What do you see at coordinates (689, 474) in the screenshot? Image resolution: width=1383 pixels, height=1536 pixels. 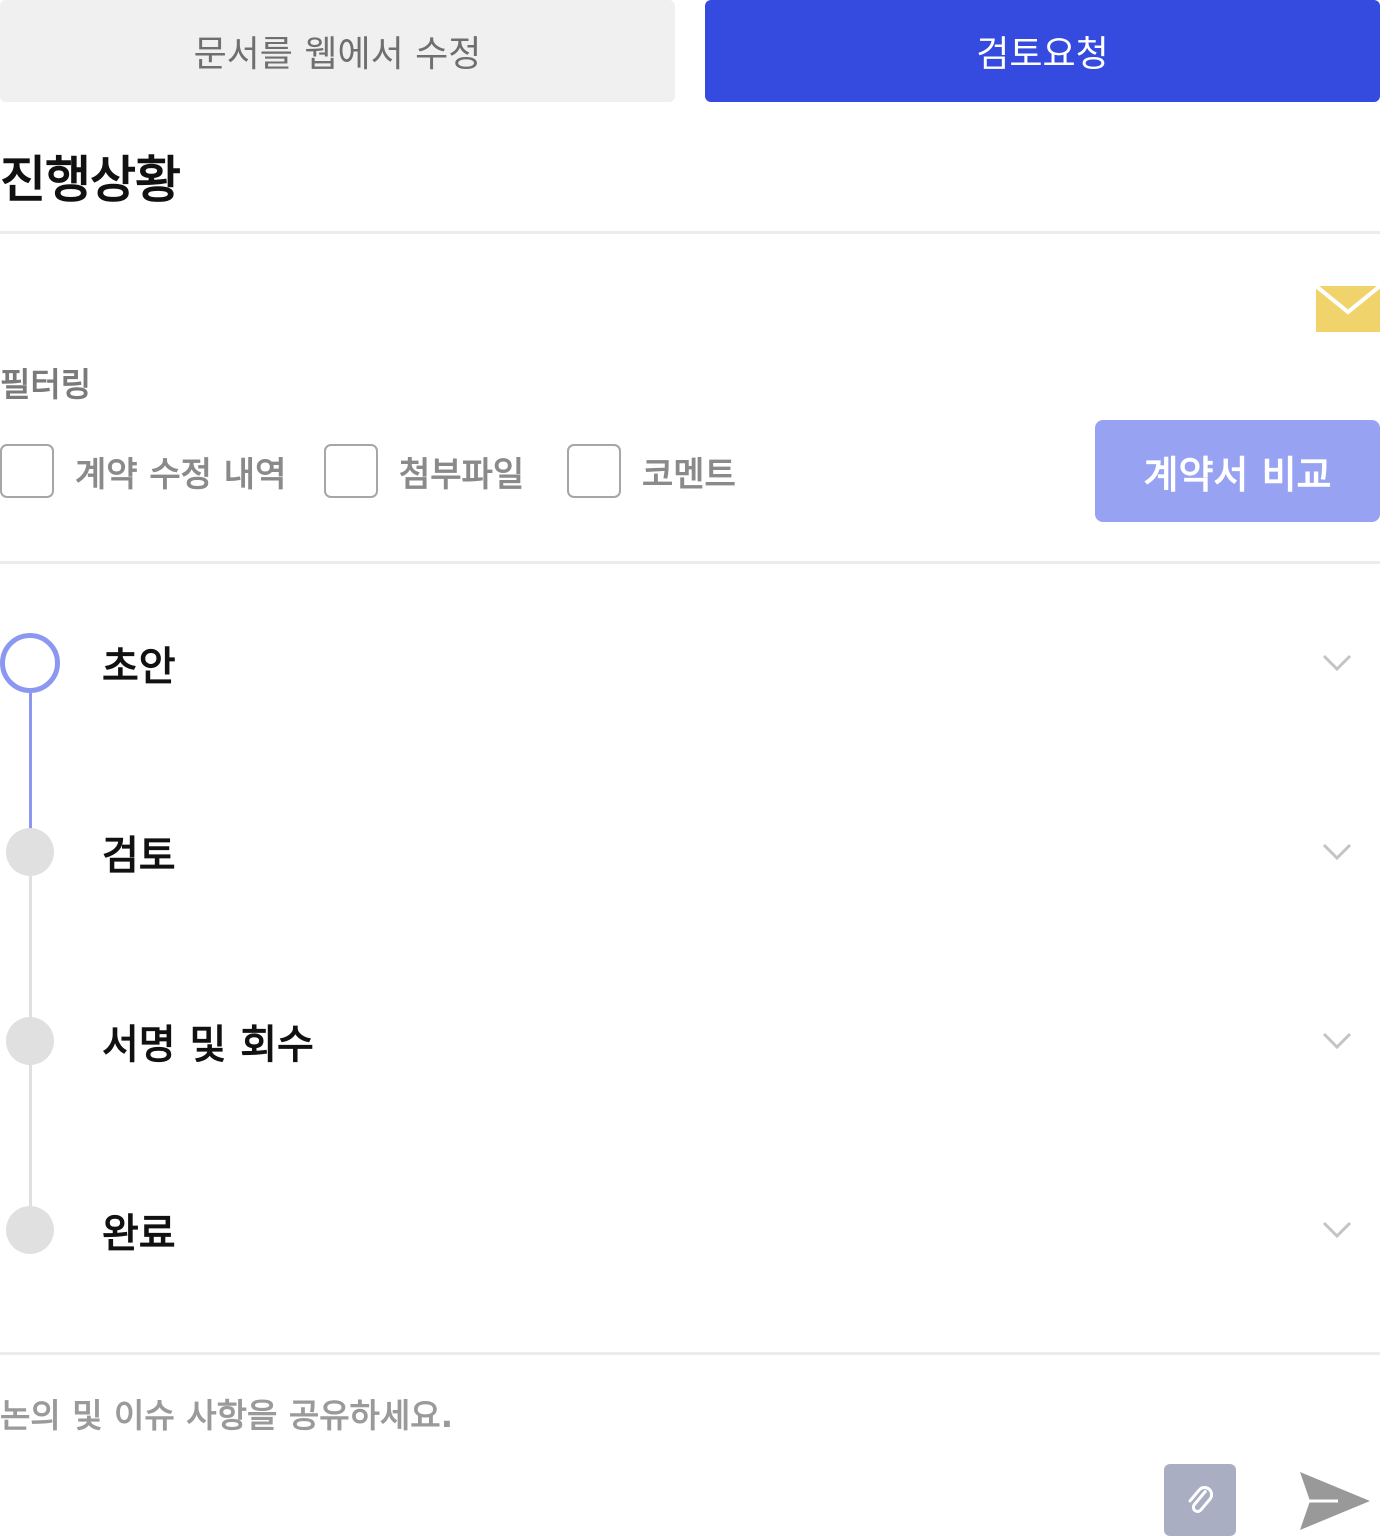 I see `checkbox-label: 코멘트` at bounding box center [689, 474].